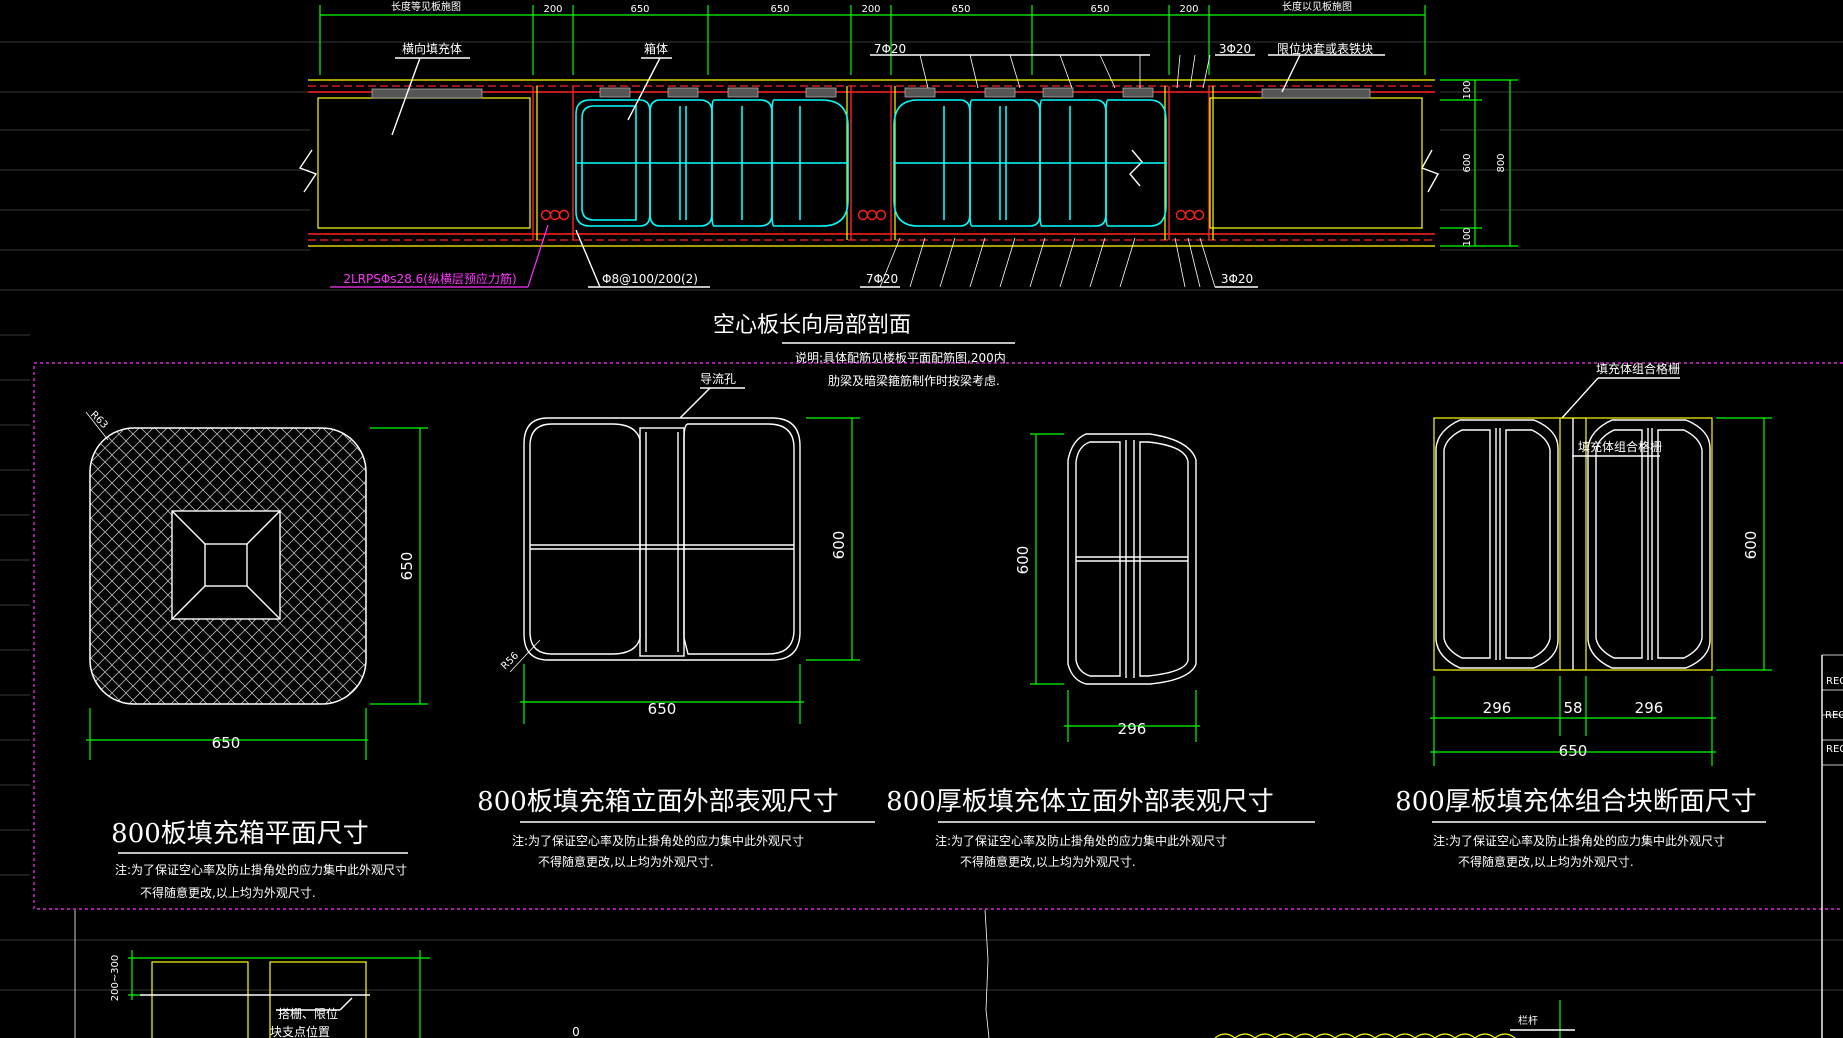 This screenshot has height=1038, width=1843. What do you see at coordinates (1467, 236) in the screenshot?
I see `dim-right-100-bottom: 100` at bounding box center [1467, 236].